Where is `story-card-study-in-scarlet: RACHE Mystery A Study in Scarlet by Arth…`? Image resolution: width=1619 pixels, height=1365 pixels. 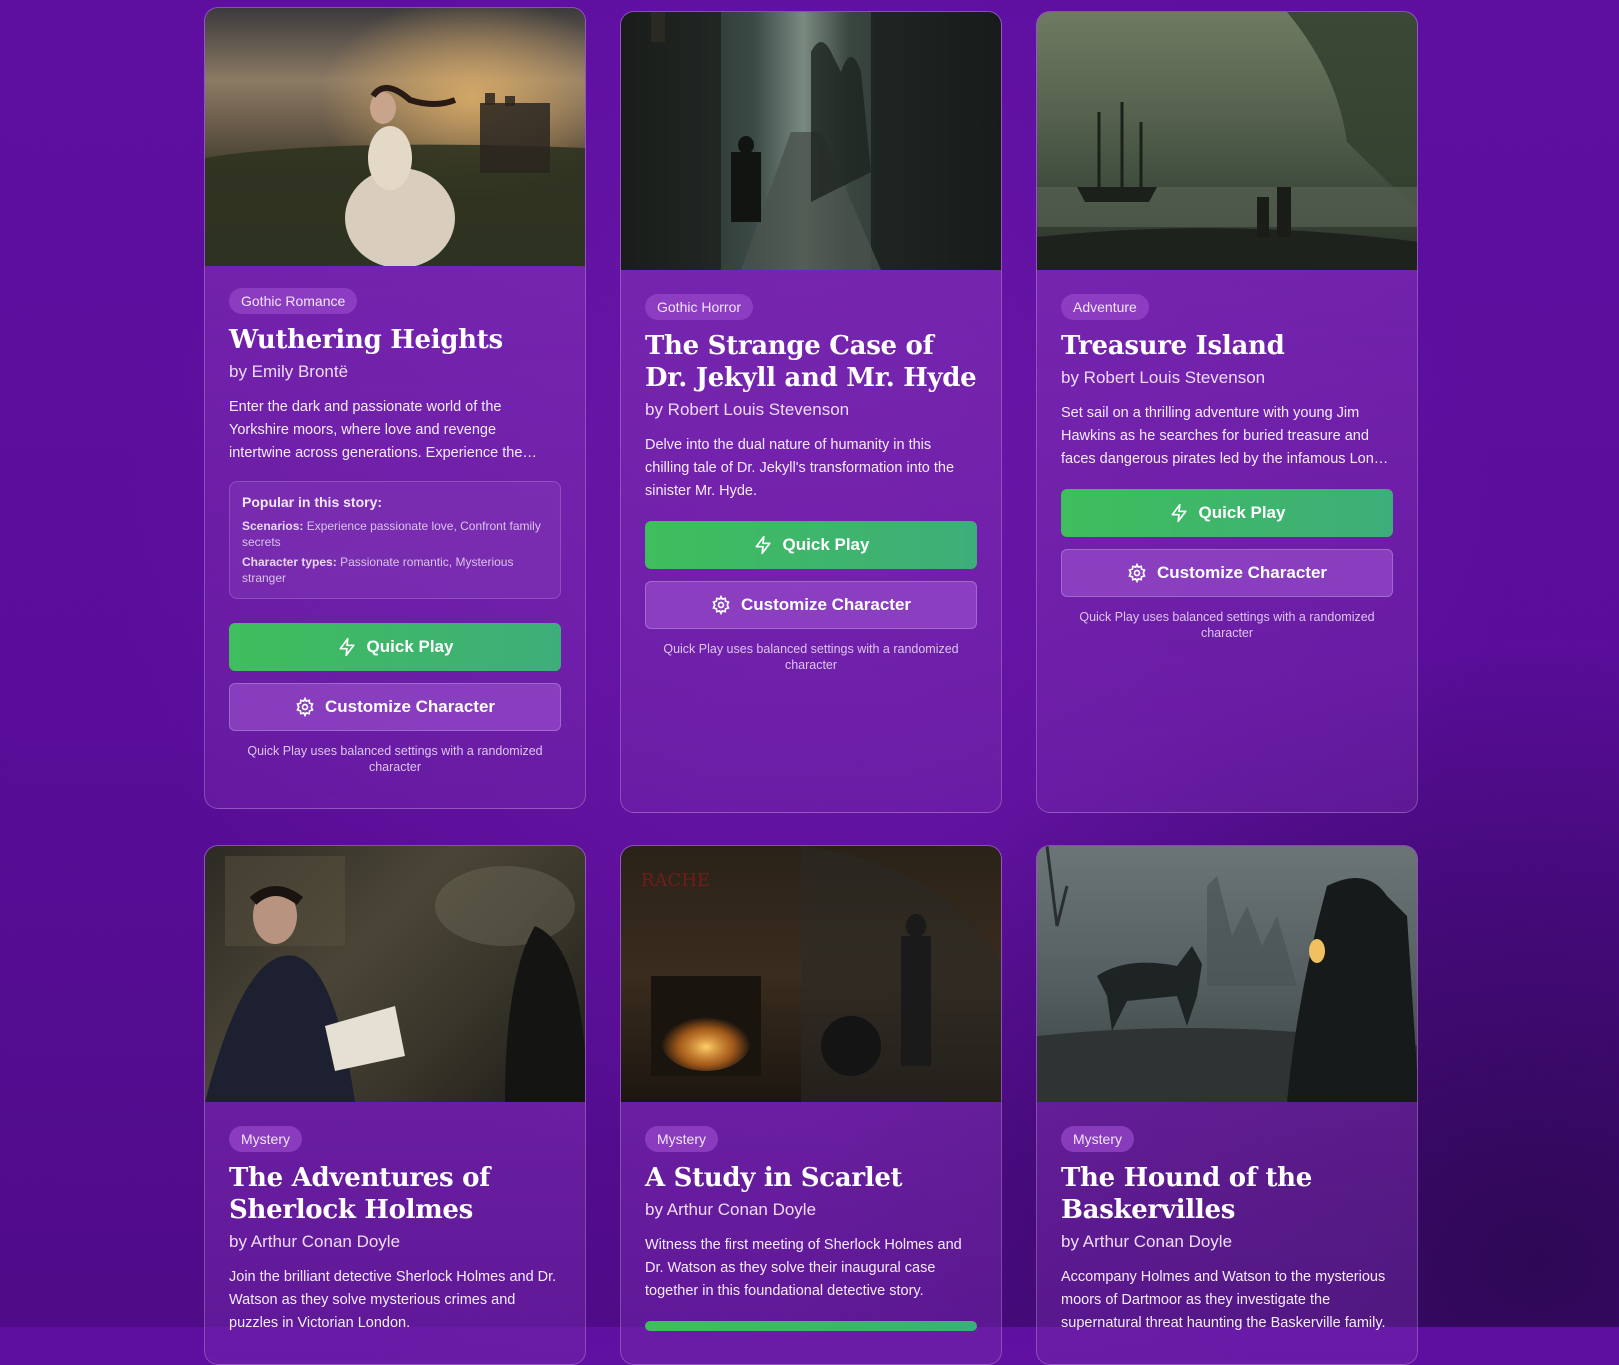 story-card-study-in-scarlet: RACHE Mystery A Study in Scarlet by Arth… is located at coordinates (811, 1105).